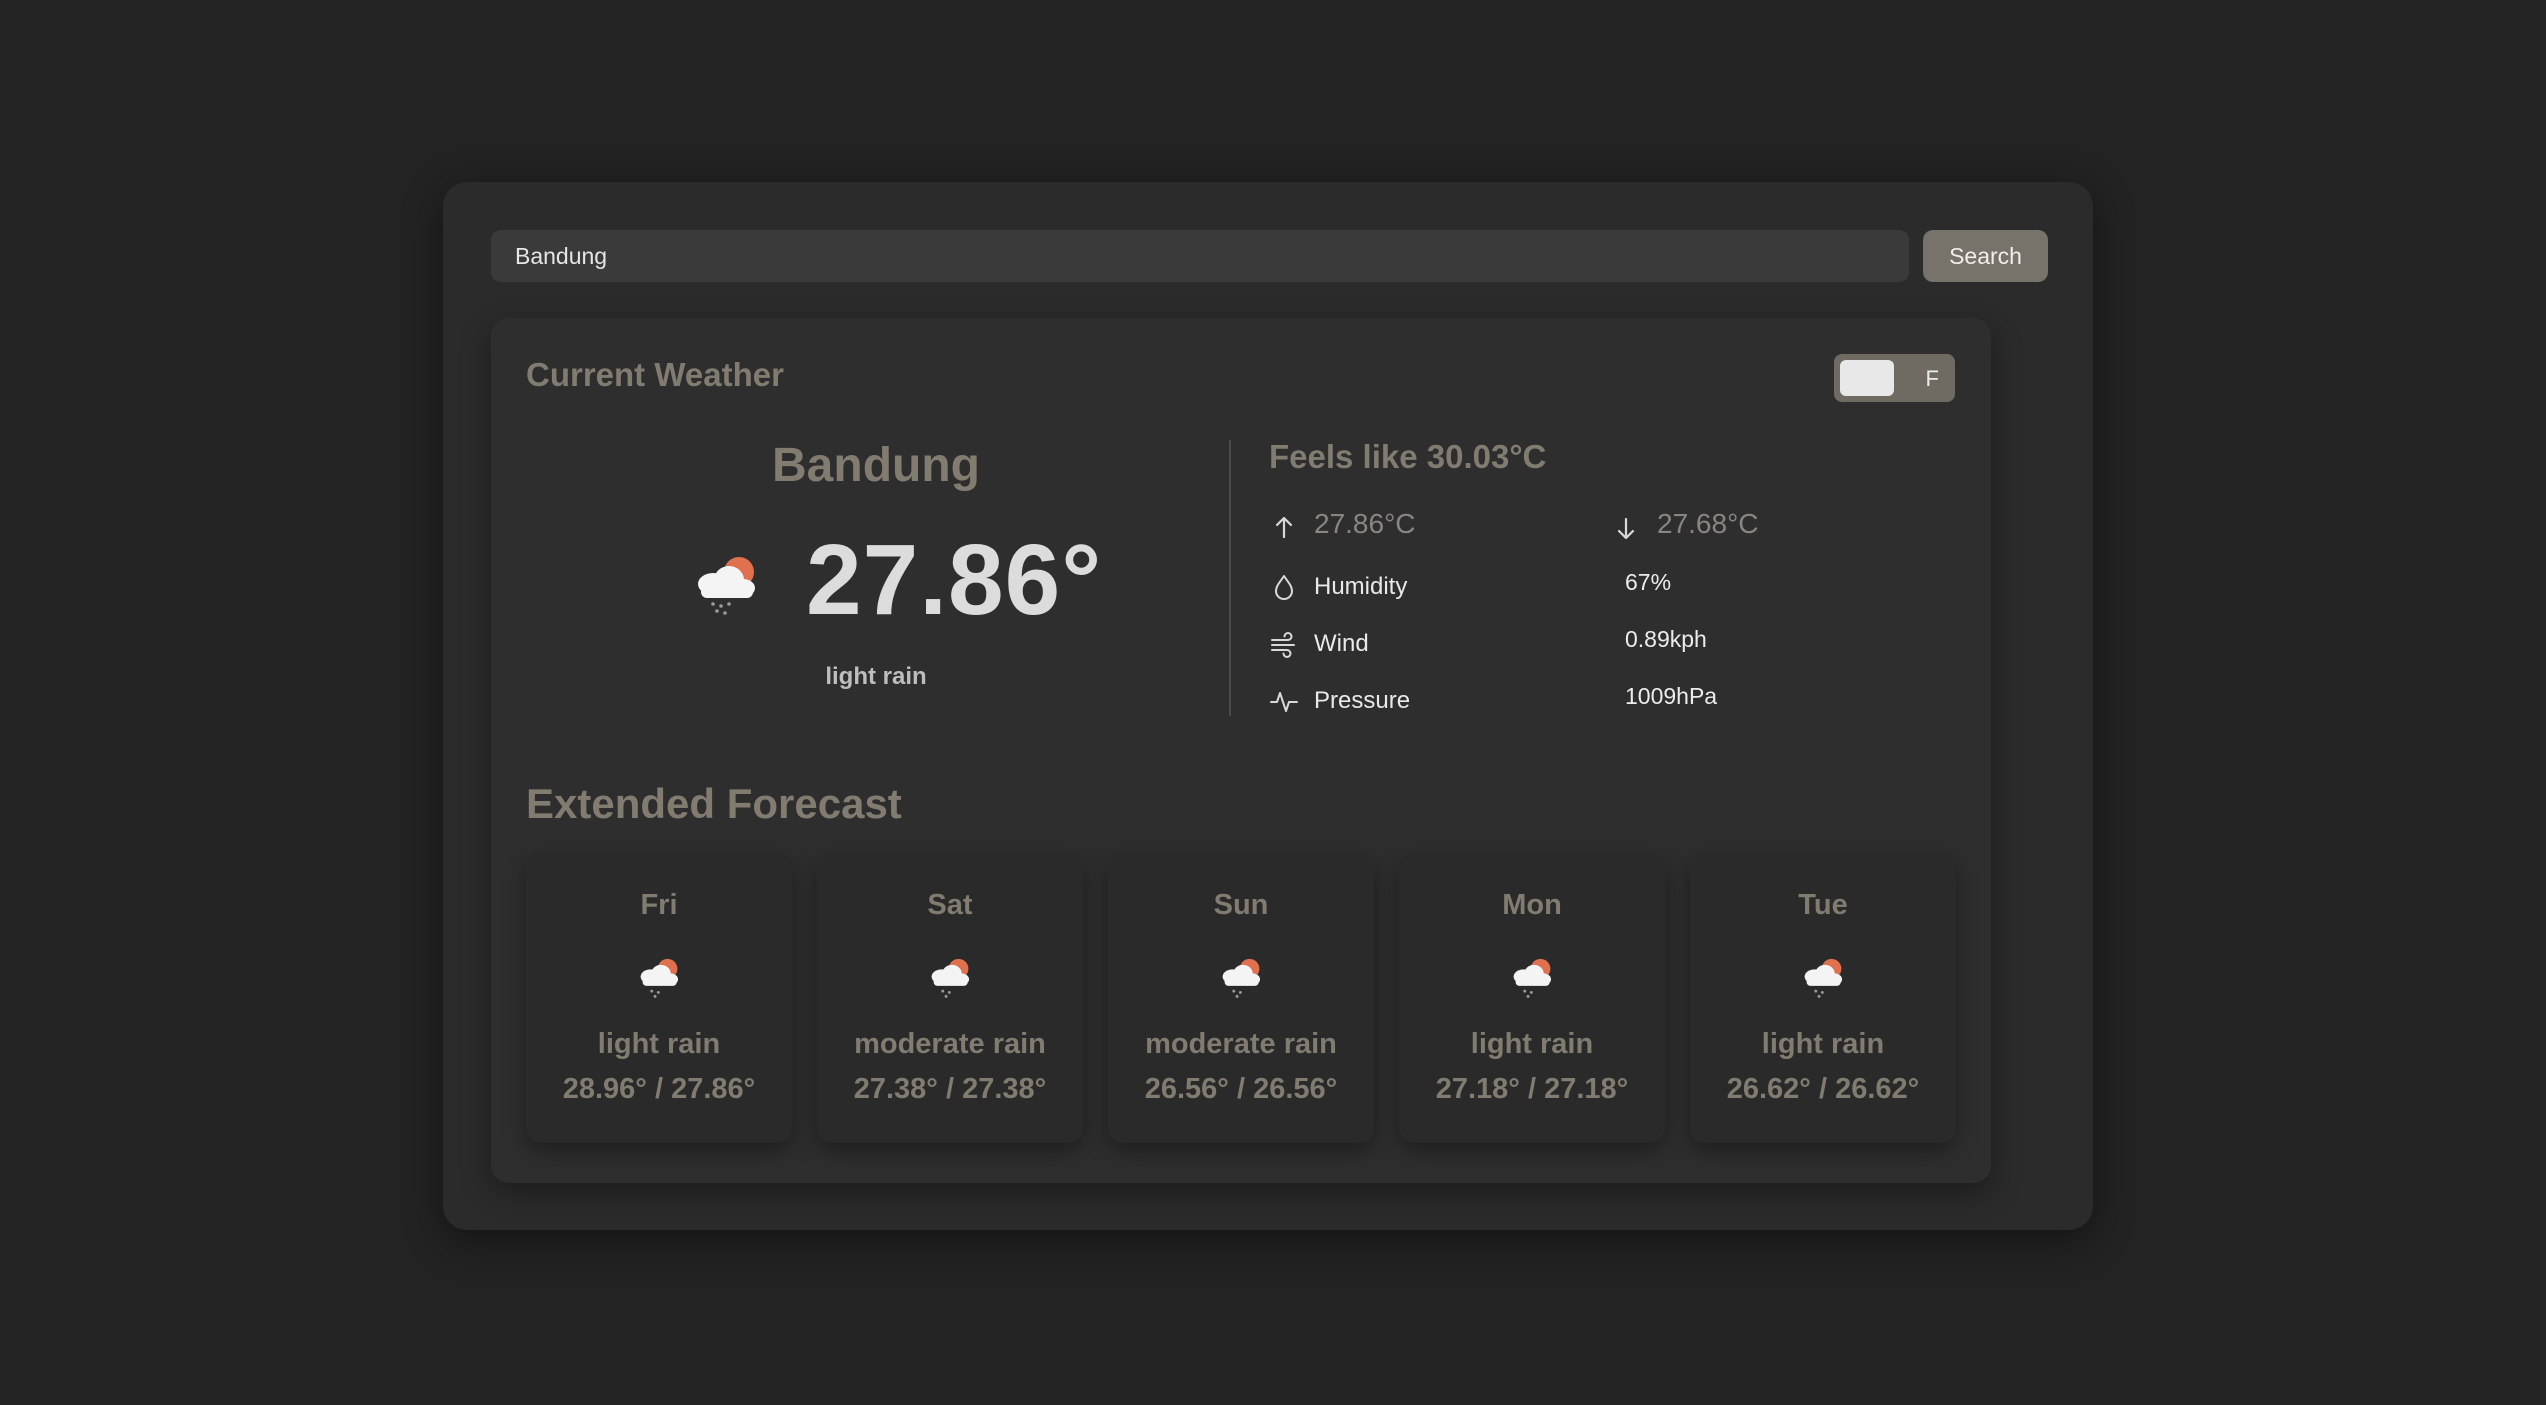 The width and height of the screenshot is (2546, 1405). I want to click on current-temperature: 27.86°, so click(954, 580).